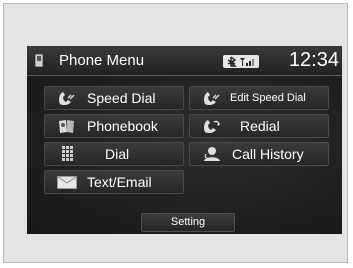 The width and height of the screenshot is (353, 268). Describe the element at coordinates (212, 154) in the screenshot. I see `call-history-icon` at that location.